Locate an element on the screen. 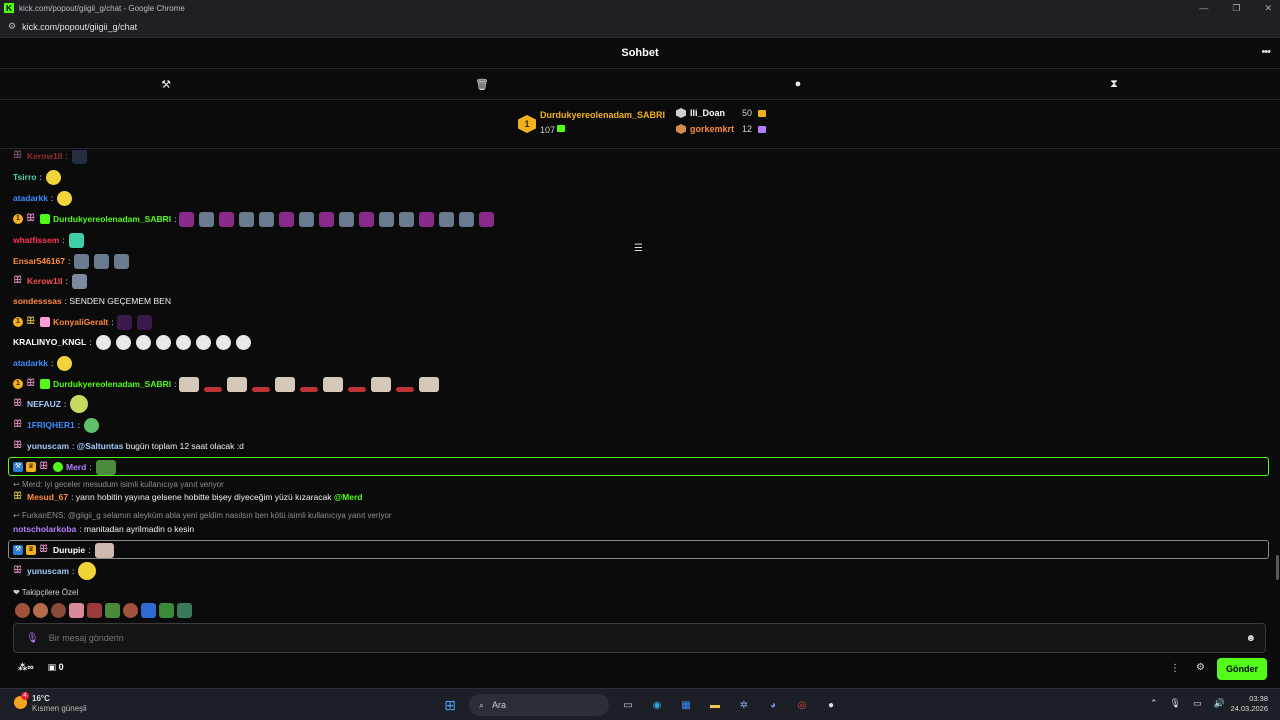 The image size is (1280, 720). chat-message: ⚒ ♛ ꕥ Durupie: is located at coordinates (66, 550).